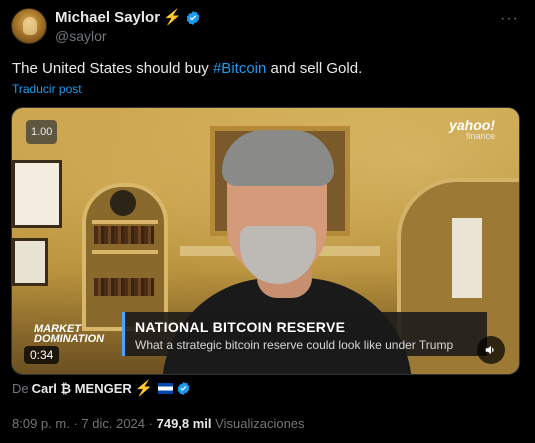 The image size is (535, 443). What do you see at coordinates (491, 350) in the screenshot?
I see `speaker-icon` at bounding box center [491, 350].